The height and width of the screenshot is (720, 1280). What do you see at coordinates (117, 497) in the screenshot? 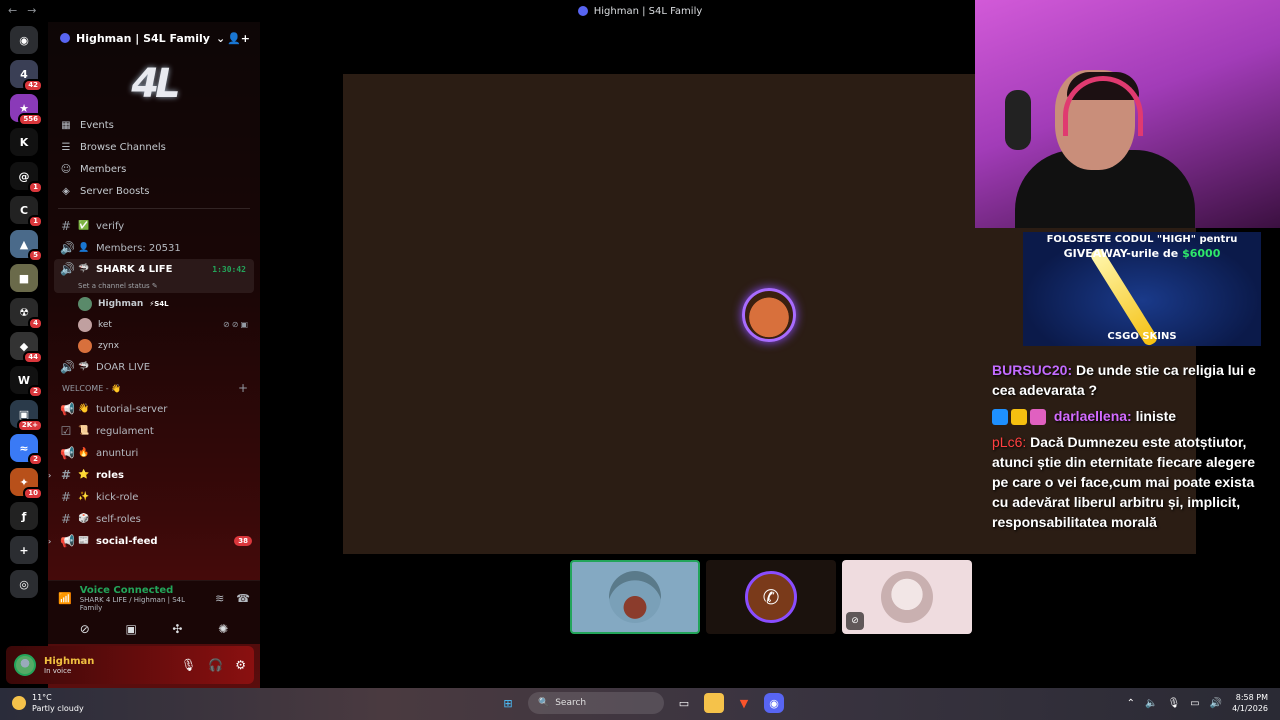
I see `channel-label: kick-role` at bounding box center [117, 497].